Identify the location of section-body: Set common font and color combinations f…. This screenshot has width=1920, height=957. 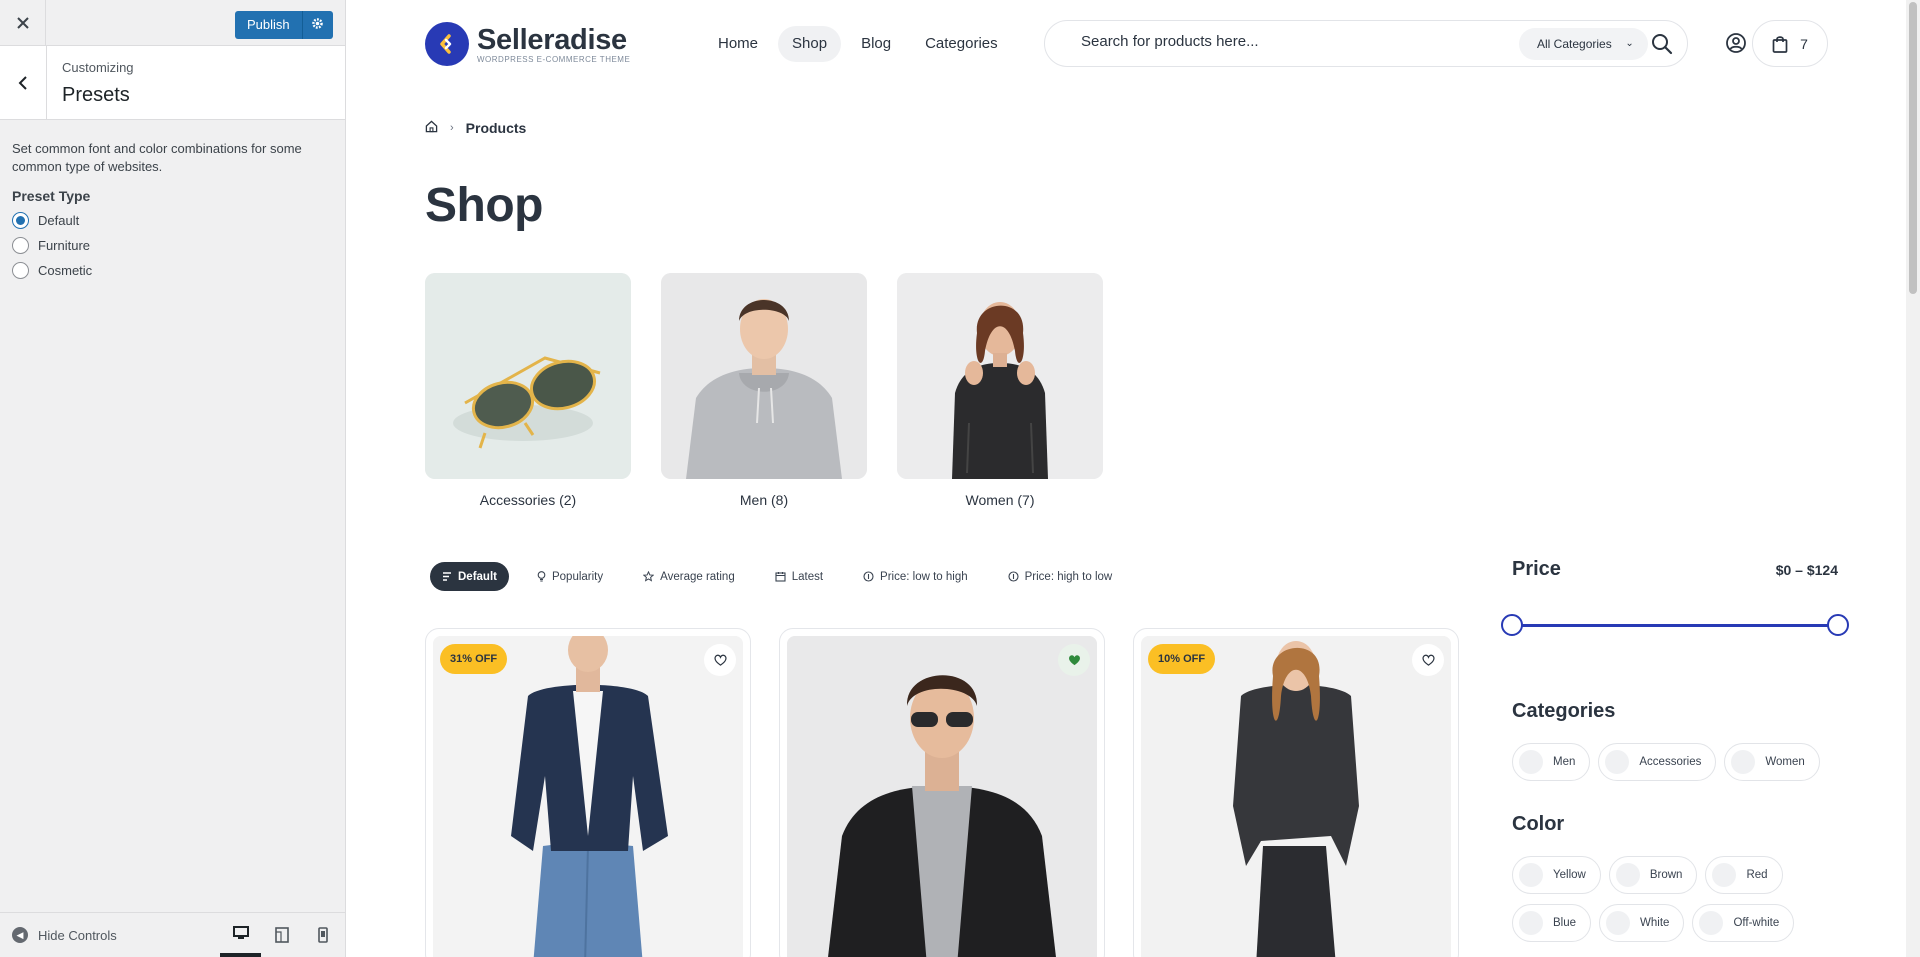
(172, 211).